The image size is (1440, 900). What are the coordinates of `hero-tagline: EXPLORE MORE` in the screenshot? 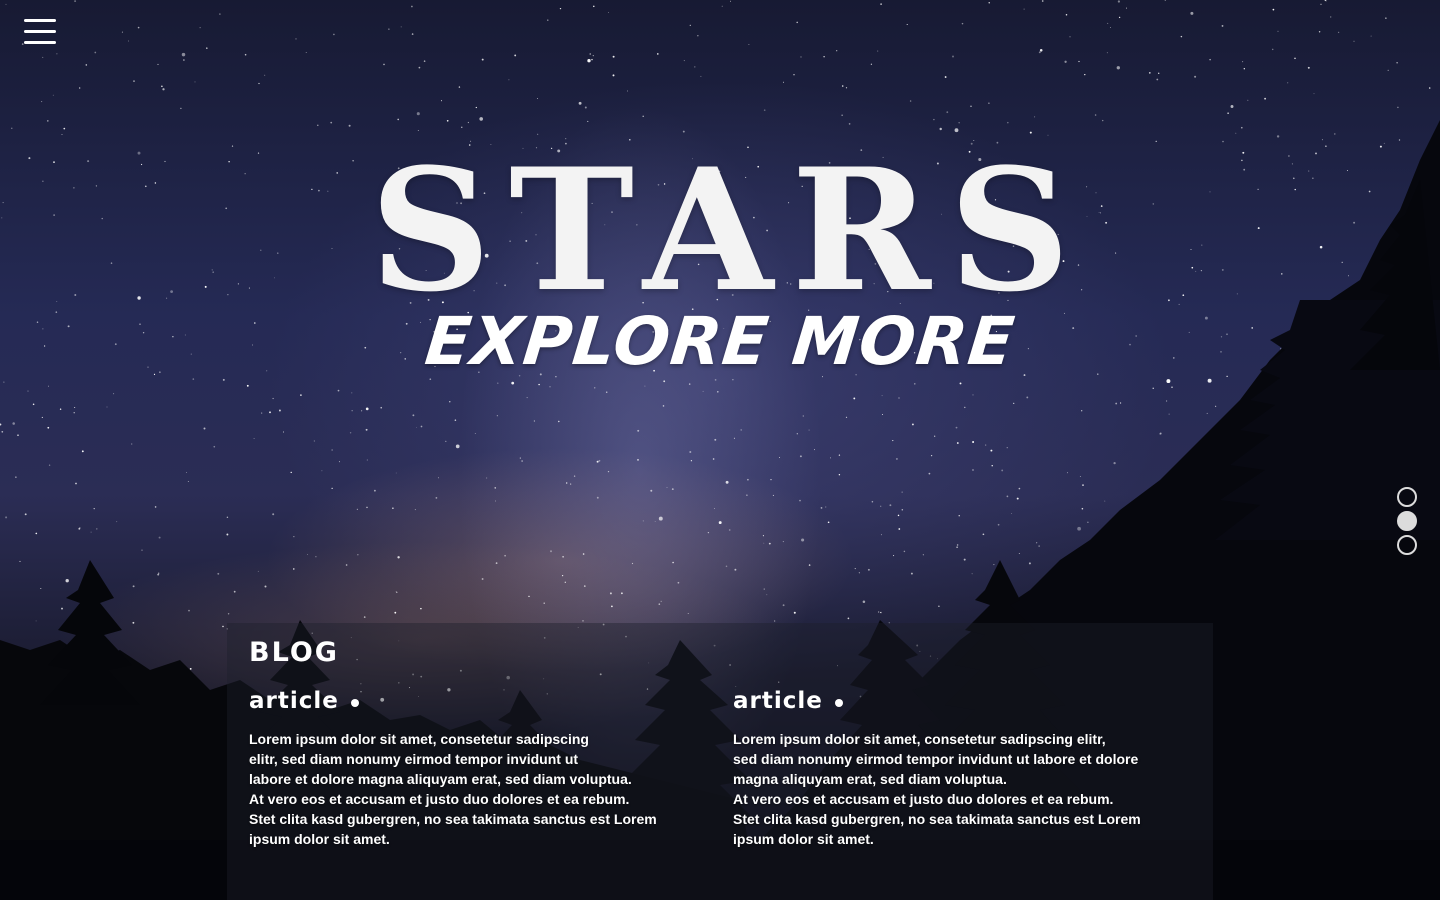 It's located at (720, 341).